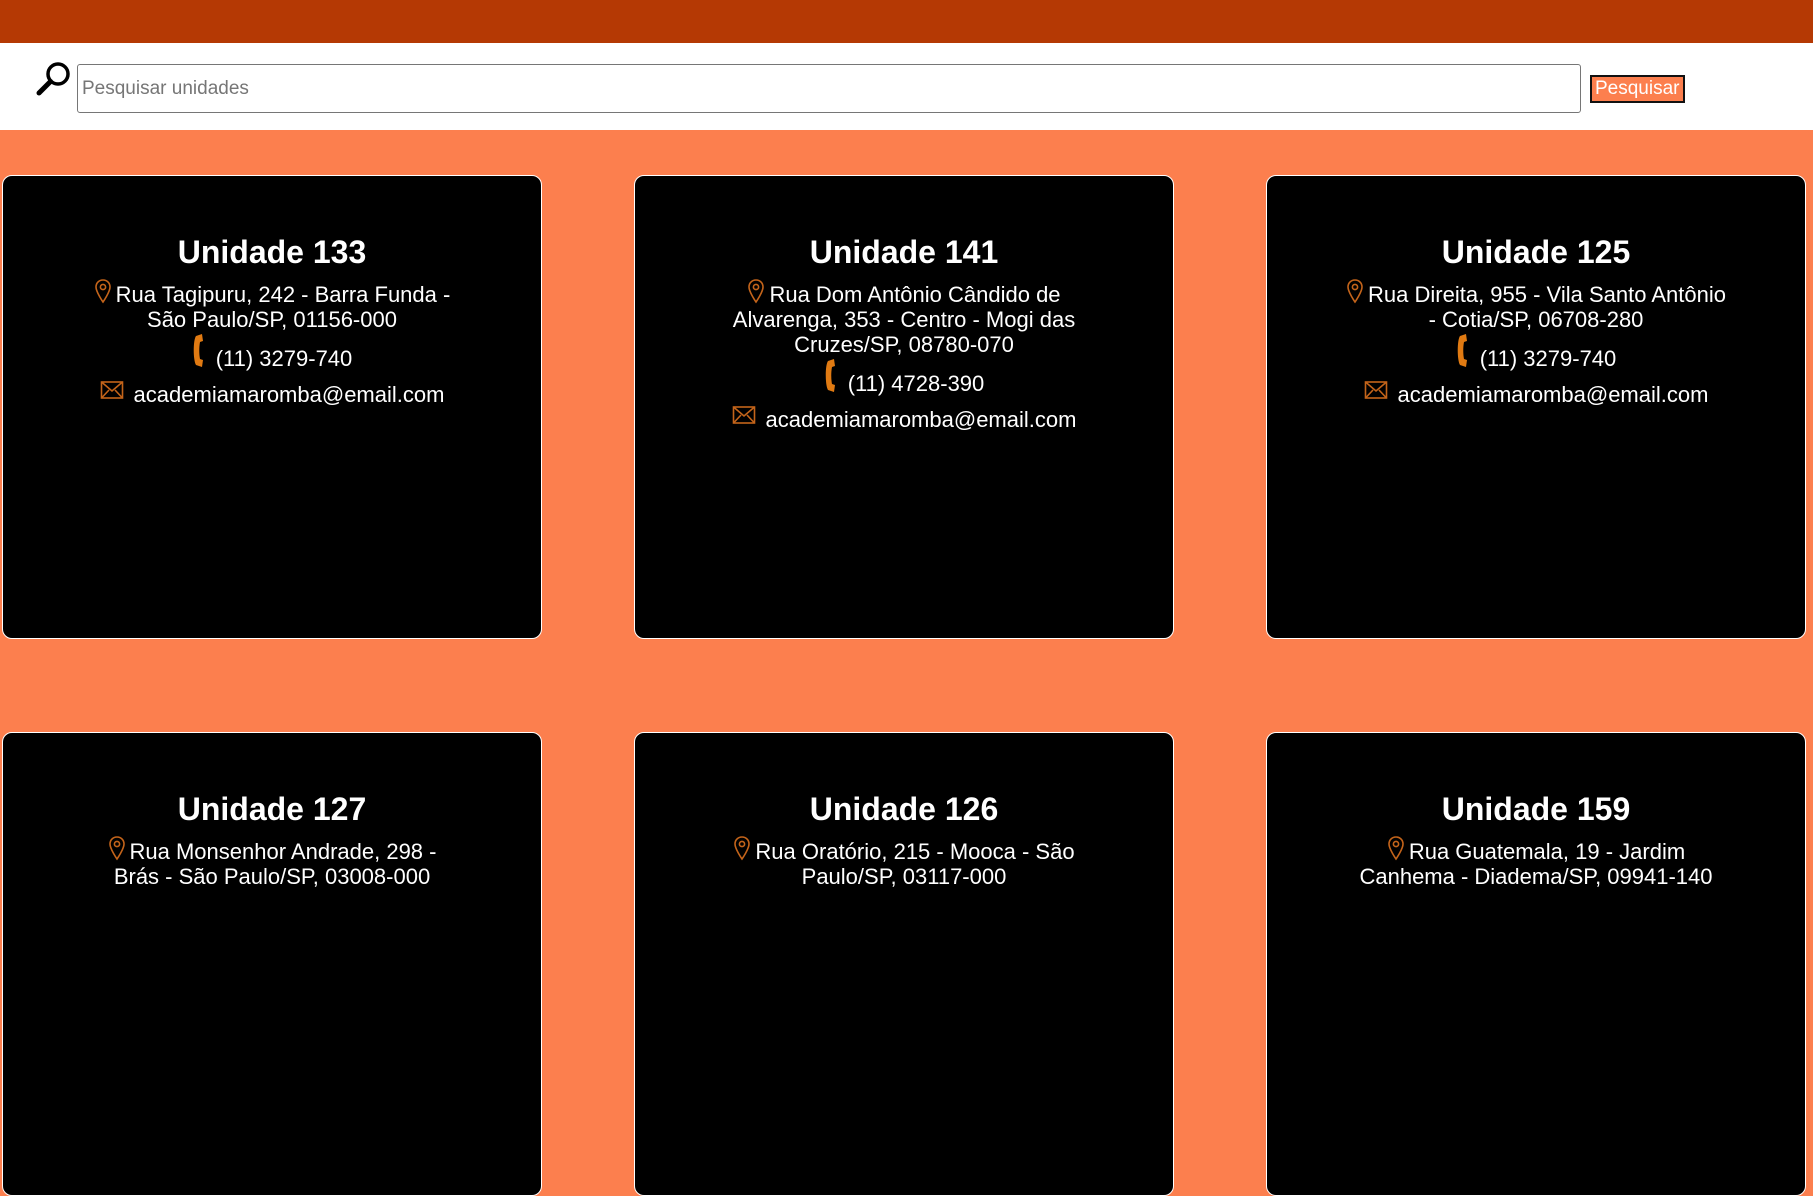  Describe the element at coordinates (272, 809) in the screenshot. I see `unit-title: Unidade 127` at that location.